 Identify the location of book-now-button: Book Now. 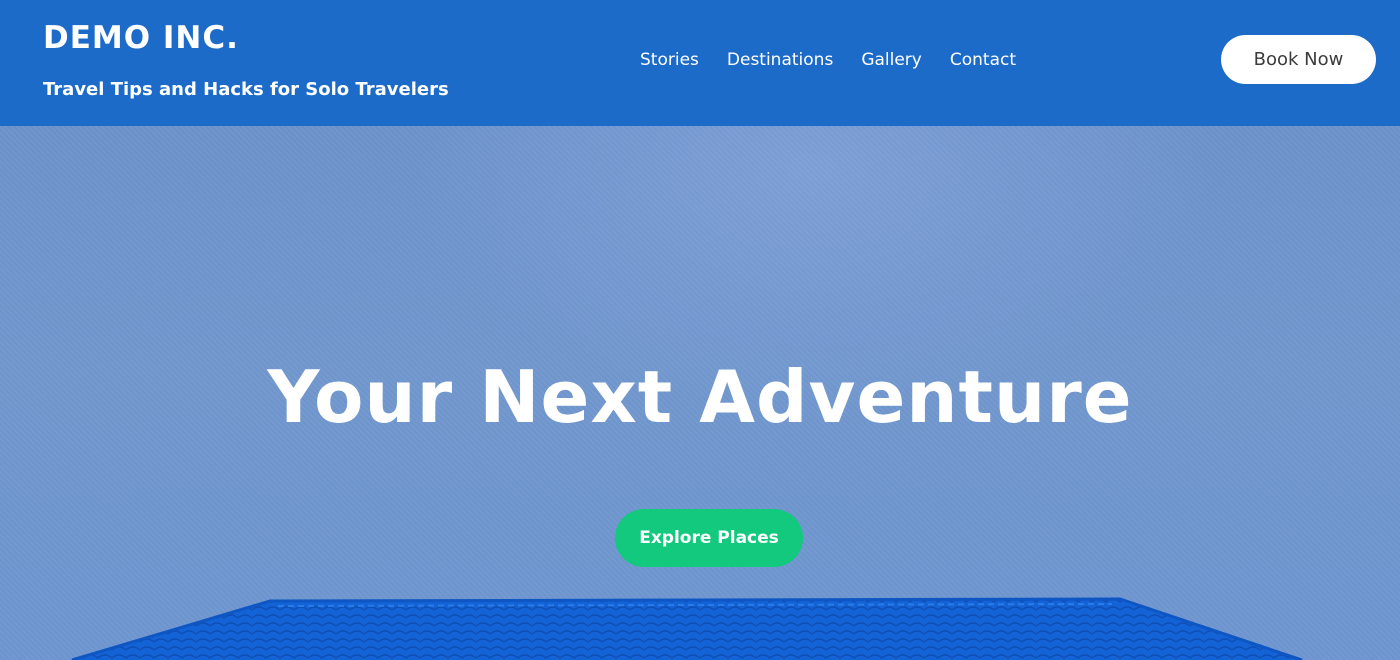
(1298, 59).